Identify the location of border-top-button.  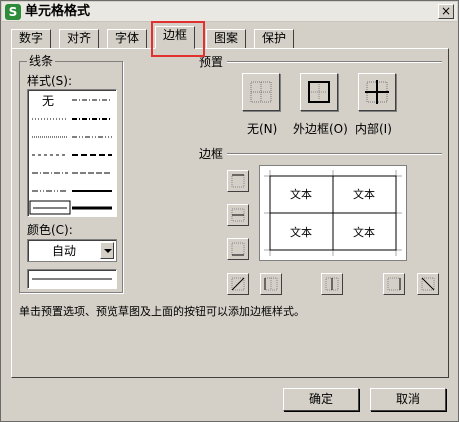
(238, 181).